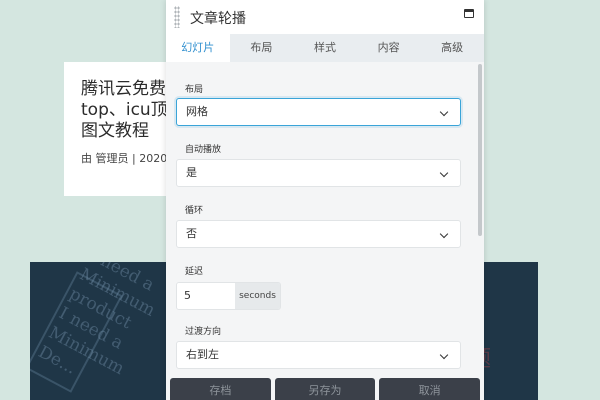 Image resolution: width=600 pixels, height=400 pixels. Describe the element at coordinates (389, 48) in the screenshot. I see `tab-content: 内容` at that location.